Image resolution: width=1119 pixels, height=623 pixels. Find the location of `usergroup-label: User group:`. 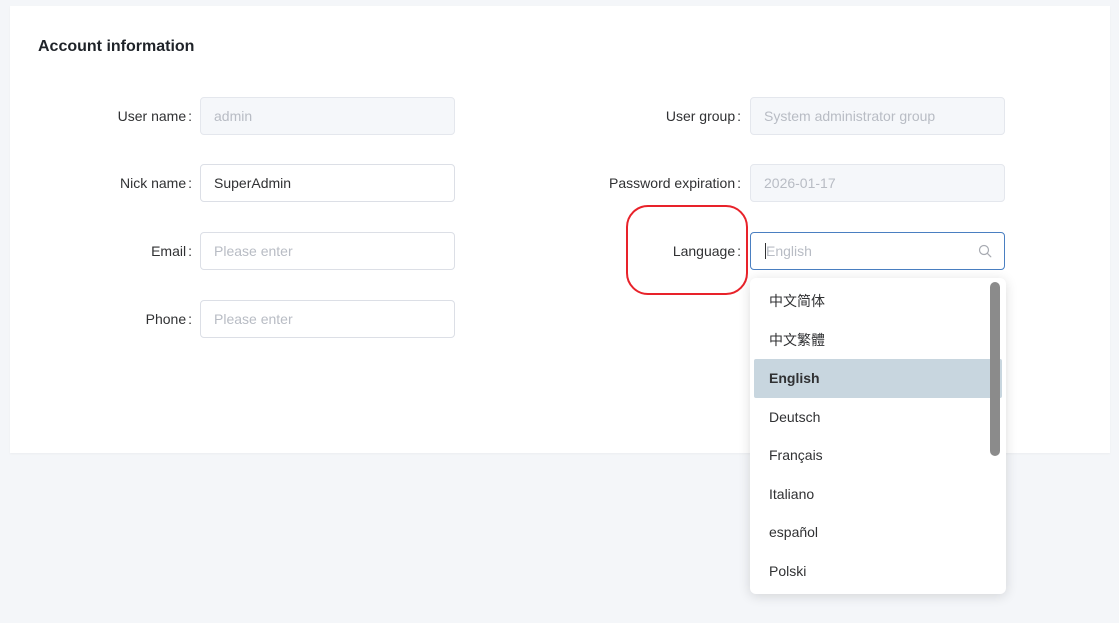

usergroup-label: User group: is located at coordinates (703, 116).